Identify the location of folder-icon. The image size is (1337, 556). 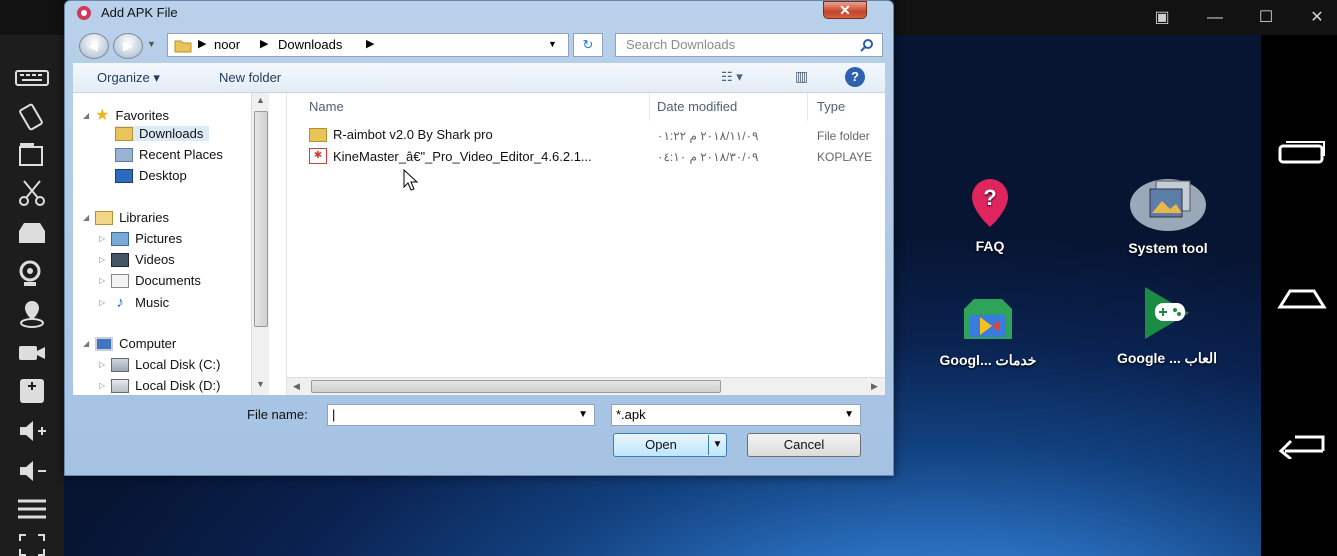
(183, 46).